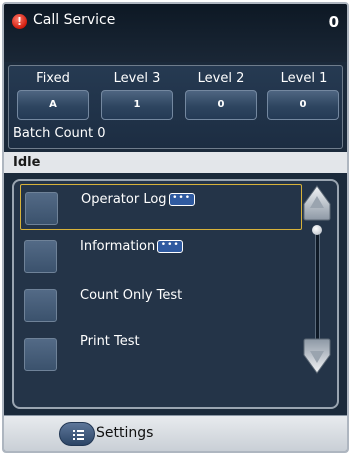 The height and width of the screenshot is (455, 351). I want to click on level-button-1: 0, so click(303, 105).